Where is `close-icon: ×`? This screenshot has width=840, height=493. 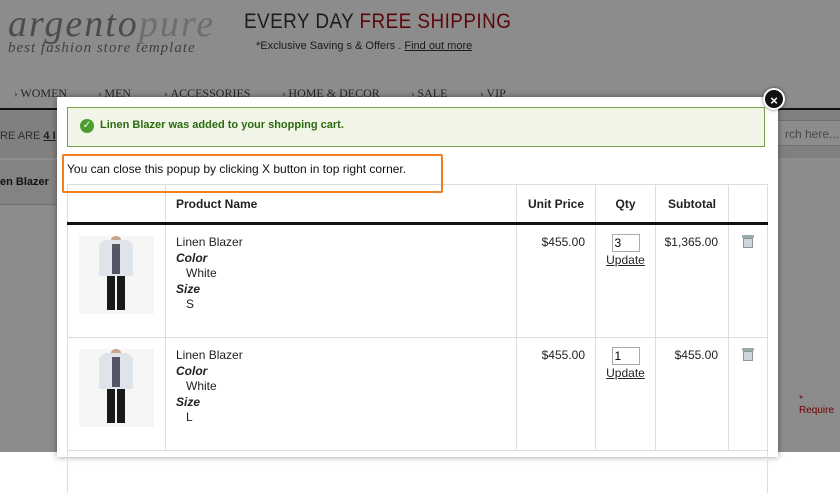
close-icon: × is located at coordinates (774, 100).